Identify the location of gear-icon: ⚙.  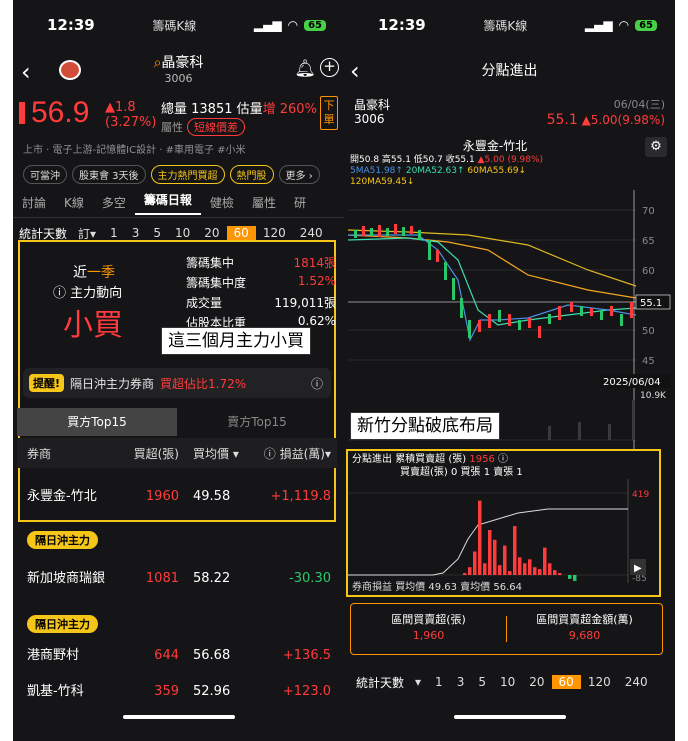
(656, 147).